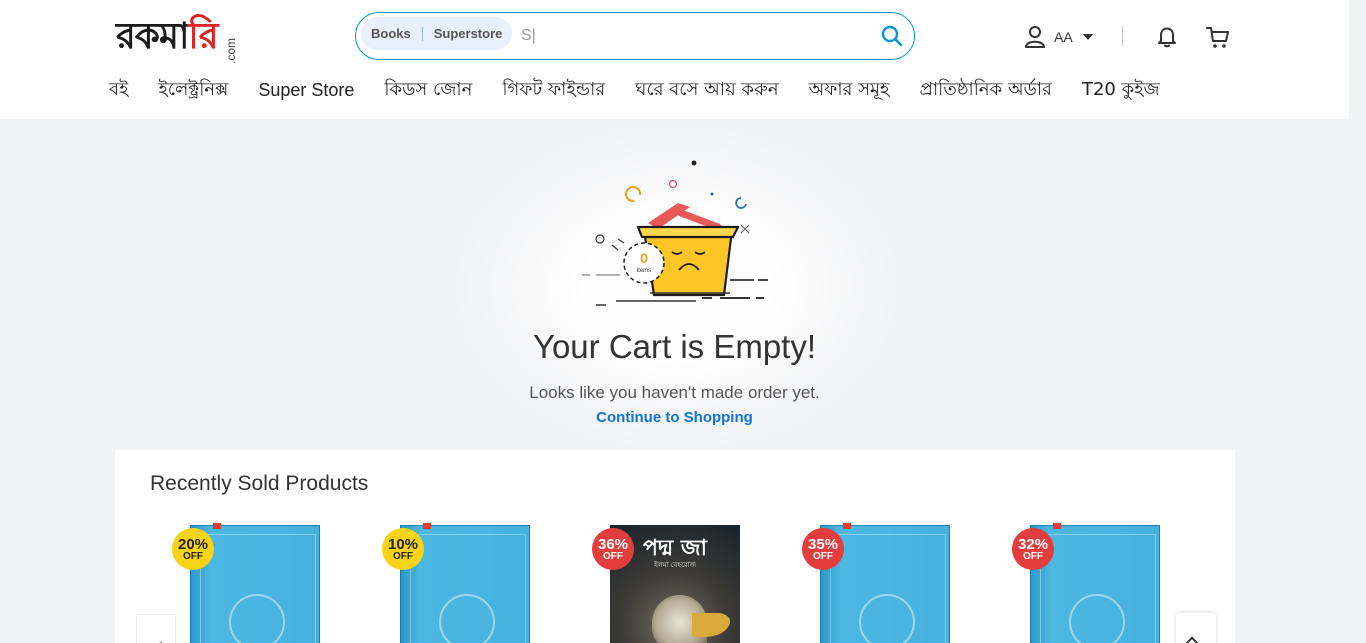  Describe the element at coordinates (403, 549) in the screenshot. I see `discount-badge: 10% OFF` at that location.